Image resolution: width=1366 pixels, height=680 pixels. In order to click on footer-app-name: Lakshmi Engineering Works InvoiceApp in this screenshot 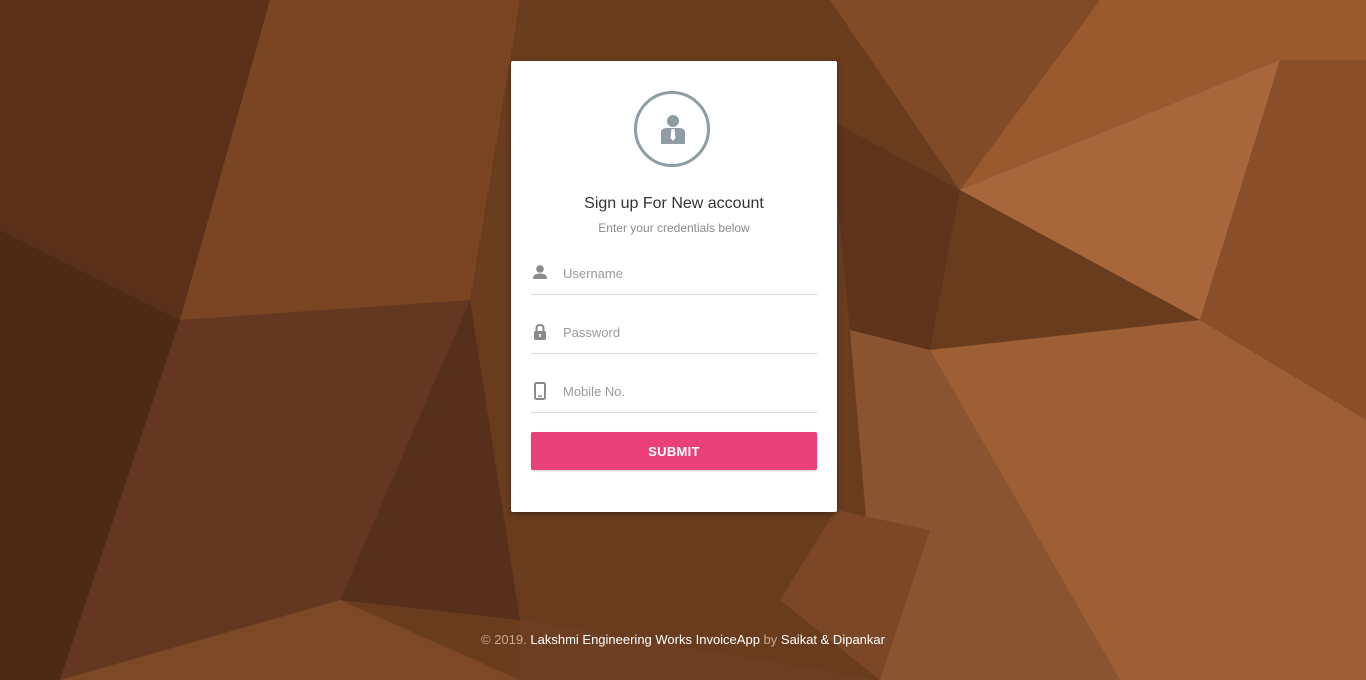, I will do `click(645, 639)`.